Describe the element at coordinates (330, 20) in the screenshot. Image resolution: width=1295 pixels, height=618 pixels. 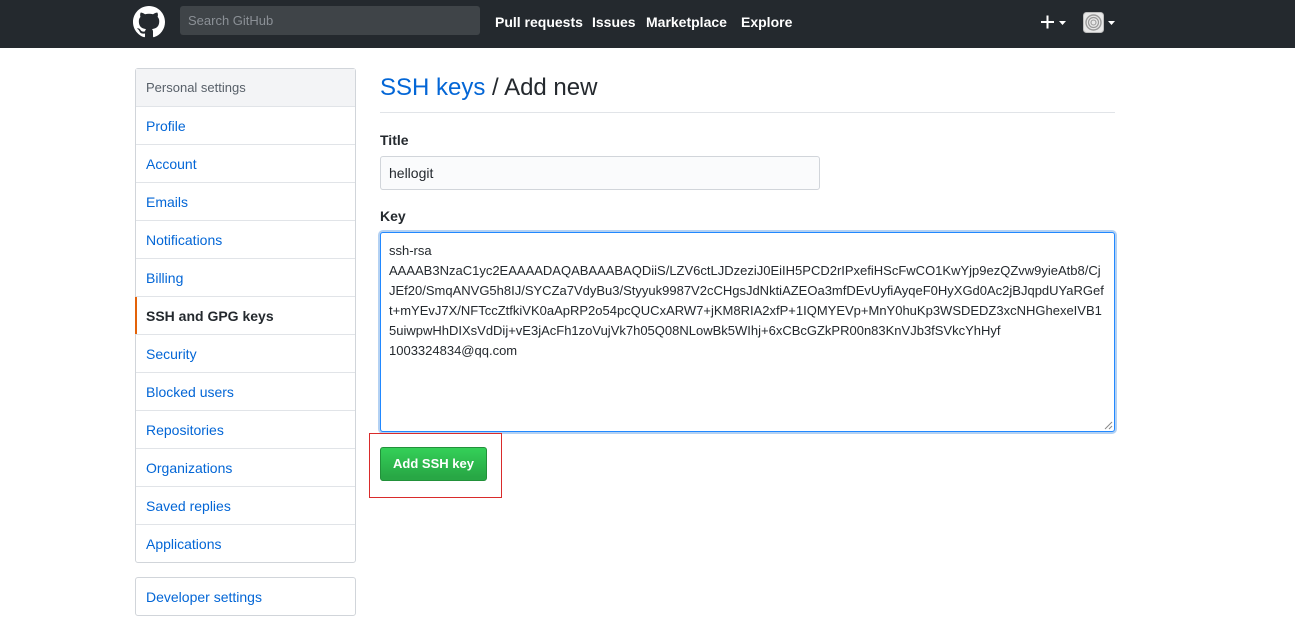
I see `search-input: Search GitHub` at that location.